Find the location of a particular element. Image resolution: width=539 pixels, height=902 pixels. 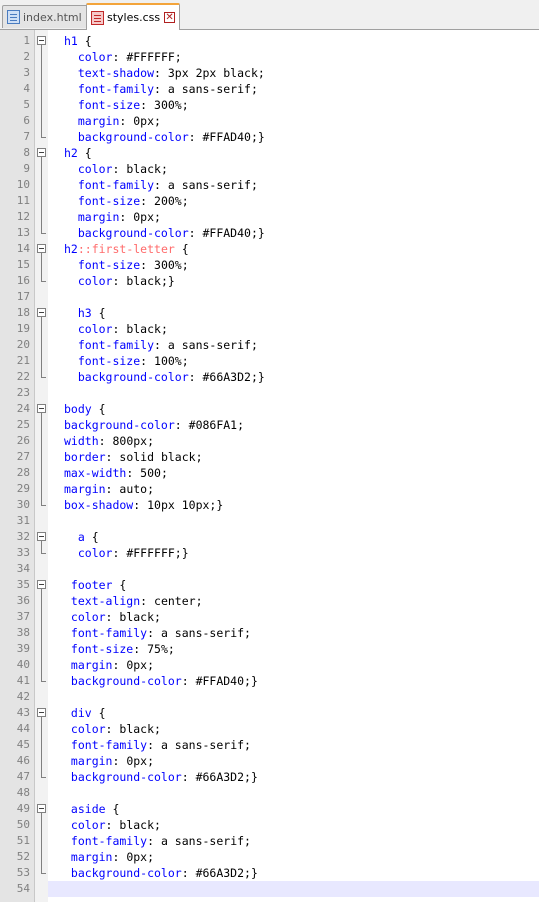

token-sel: footer is located at coordinates (88, 585).